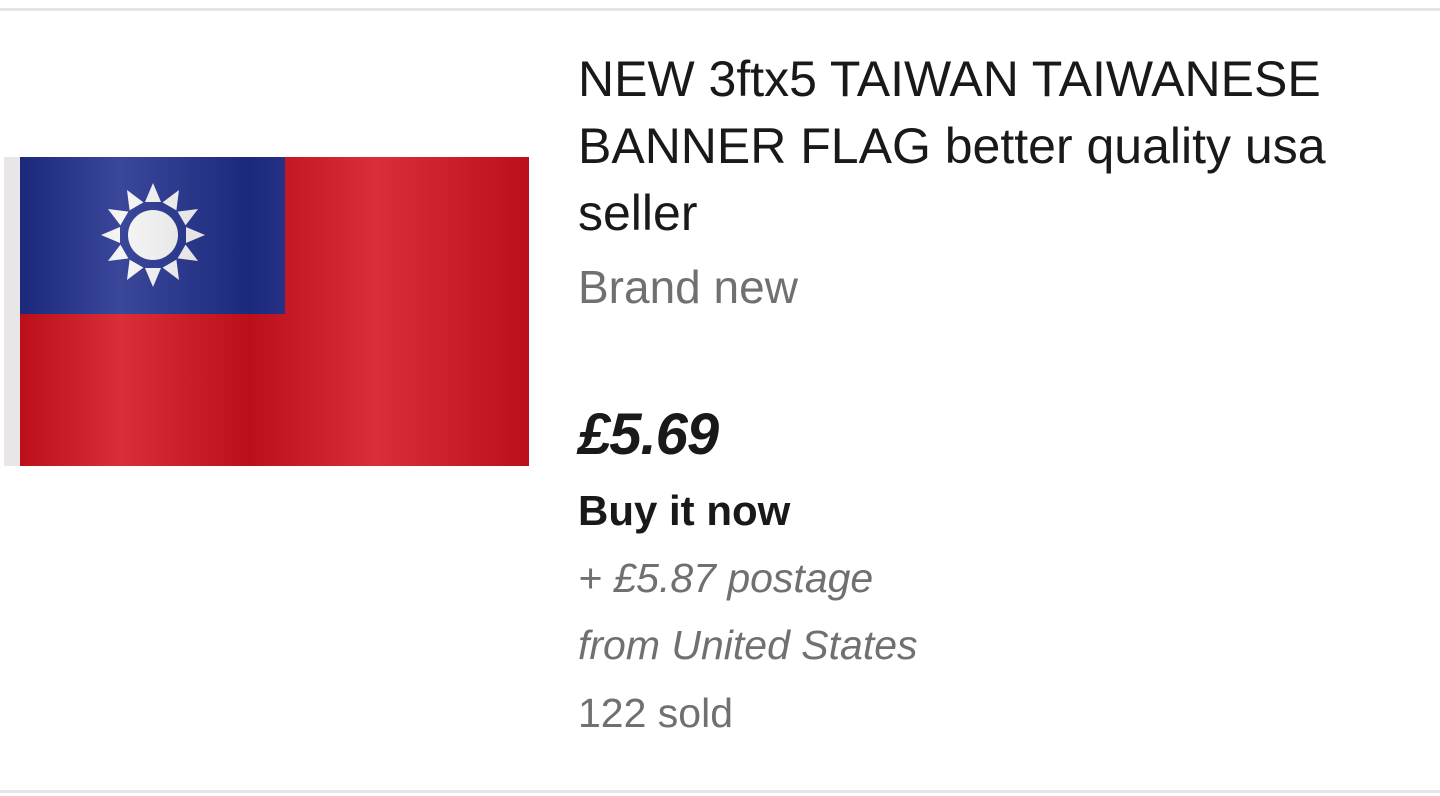 The image size is (1440, 796). What do you see at coordinates (748, 645) in the screenshot?
I see `item-location: from United States` at bounding box center [748, 645].